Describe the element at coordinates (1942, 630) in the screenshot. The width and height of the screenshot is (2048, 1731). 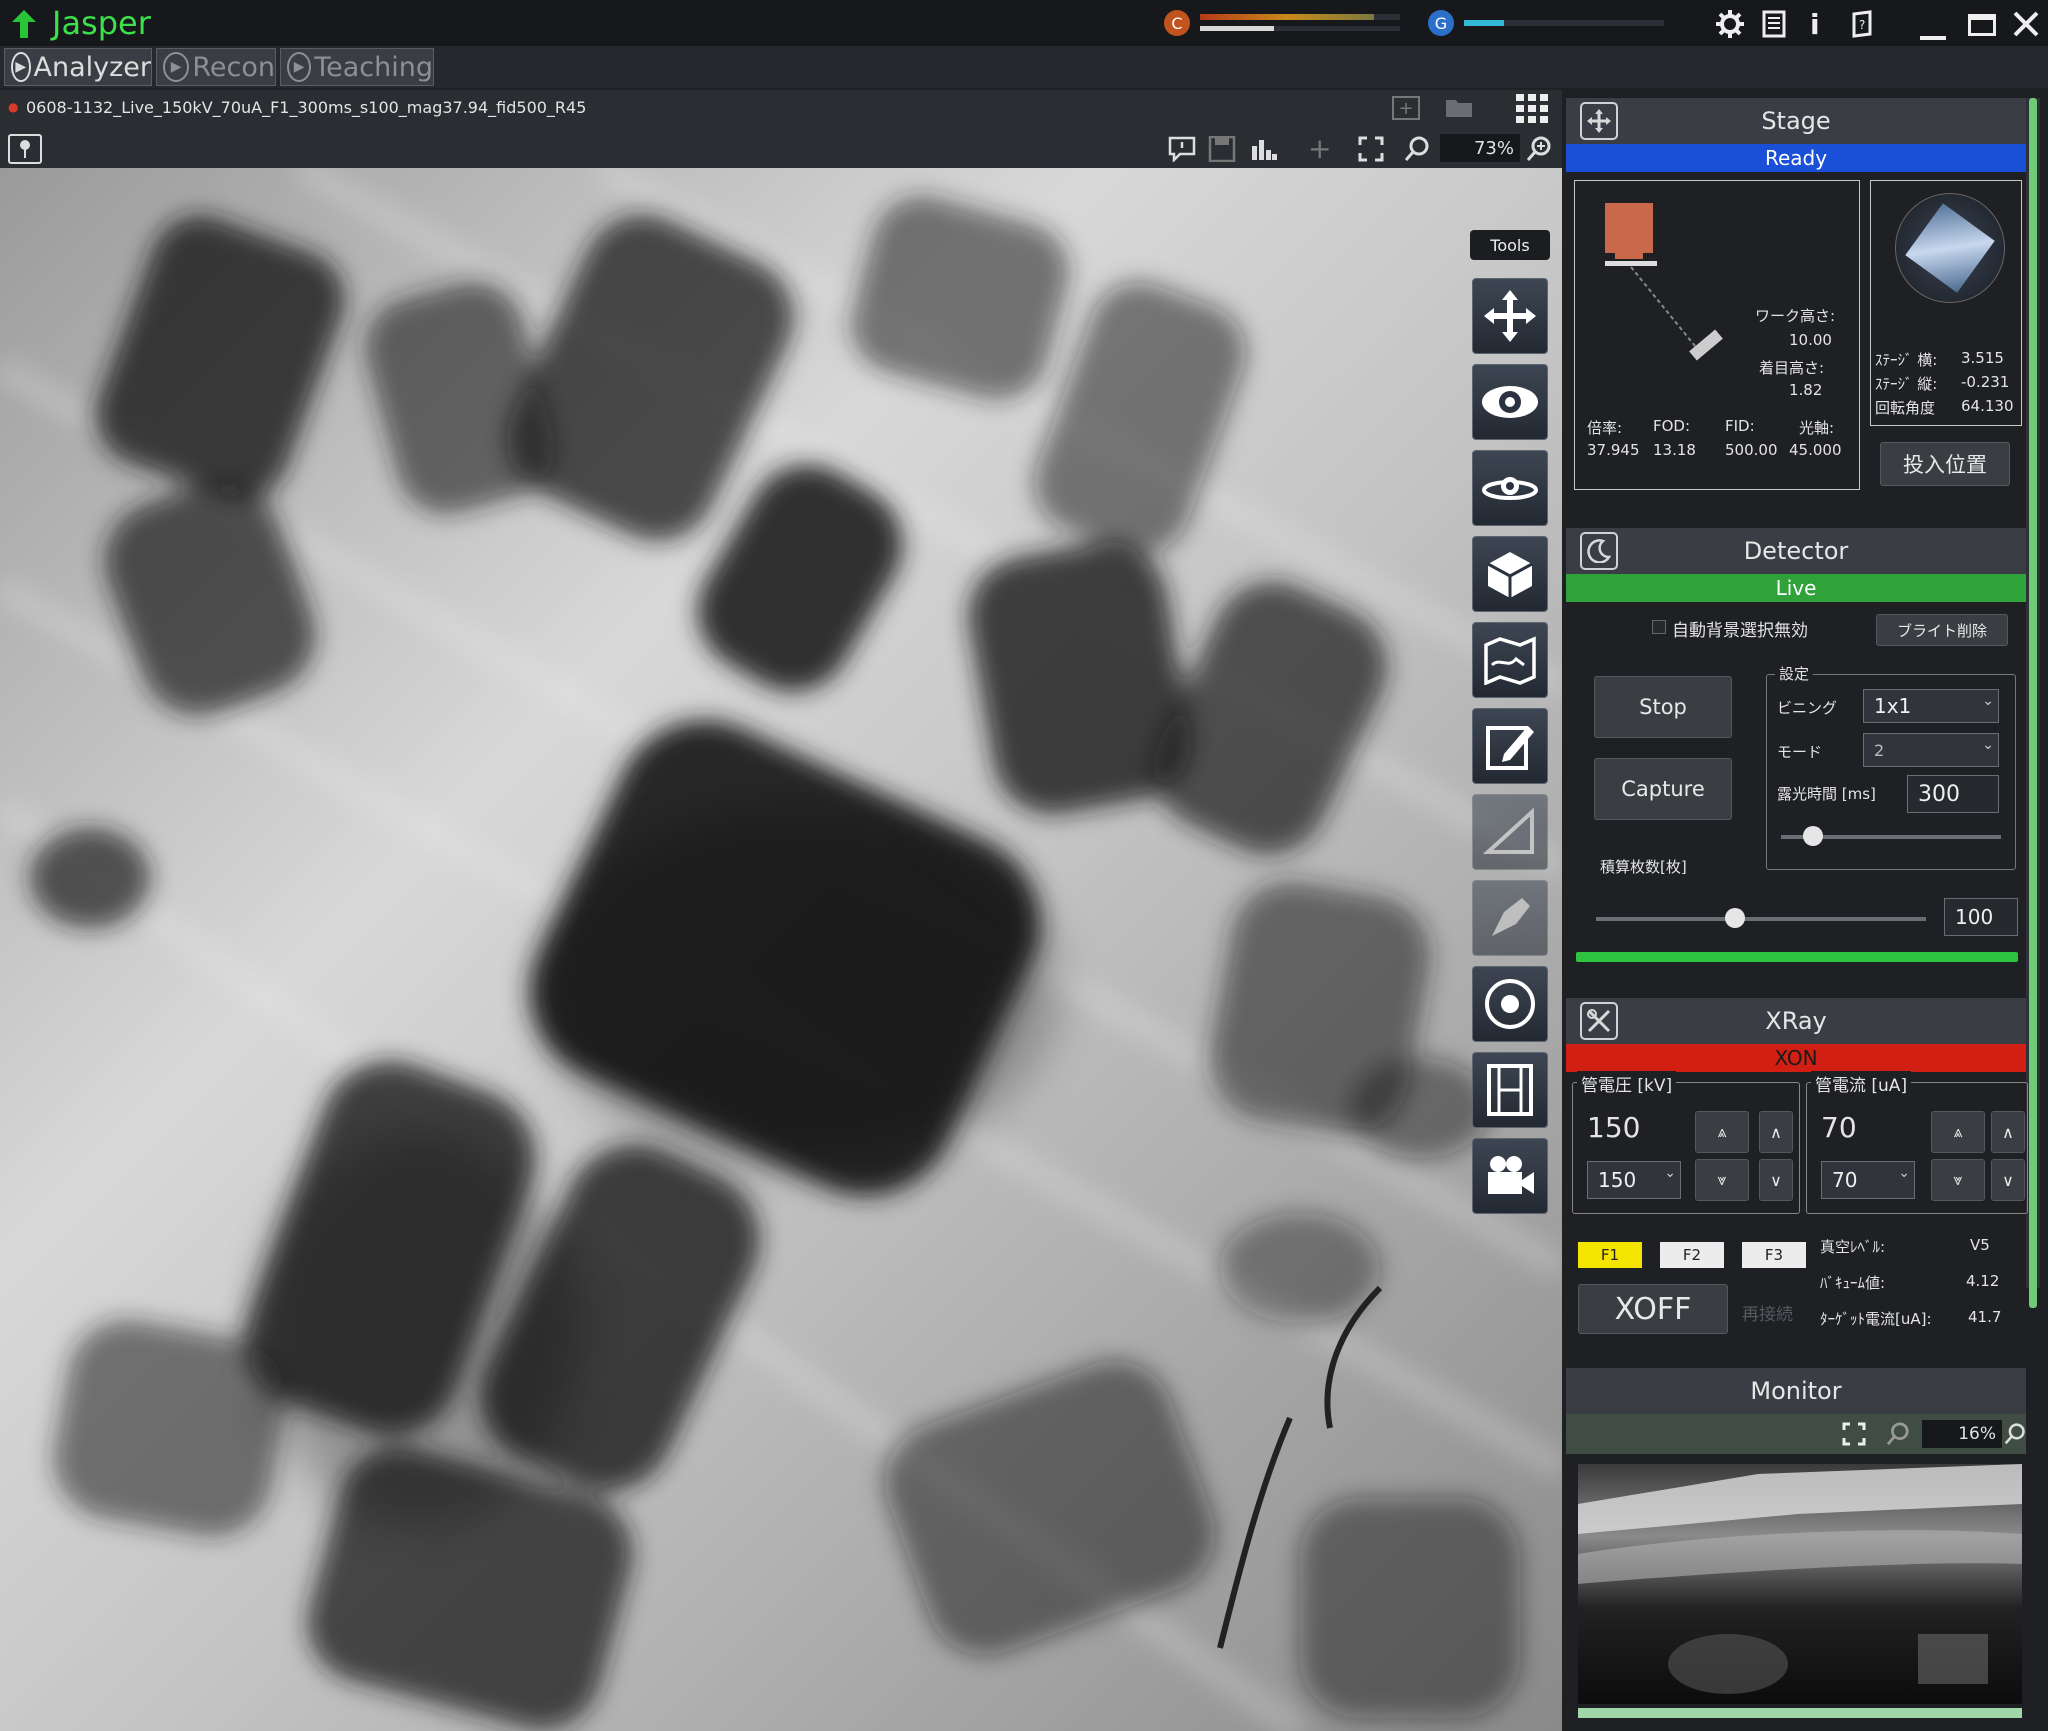
I see `bright-delete-button: ブライト削除` at that location.